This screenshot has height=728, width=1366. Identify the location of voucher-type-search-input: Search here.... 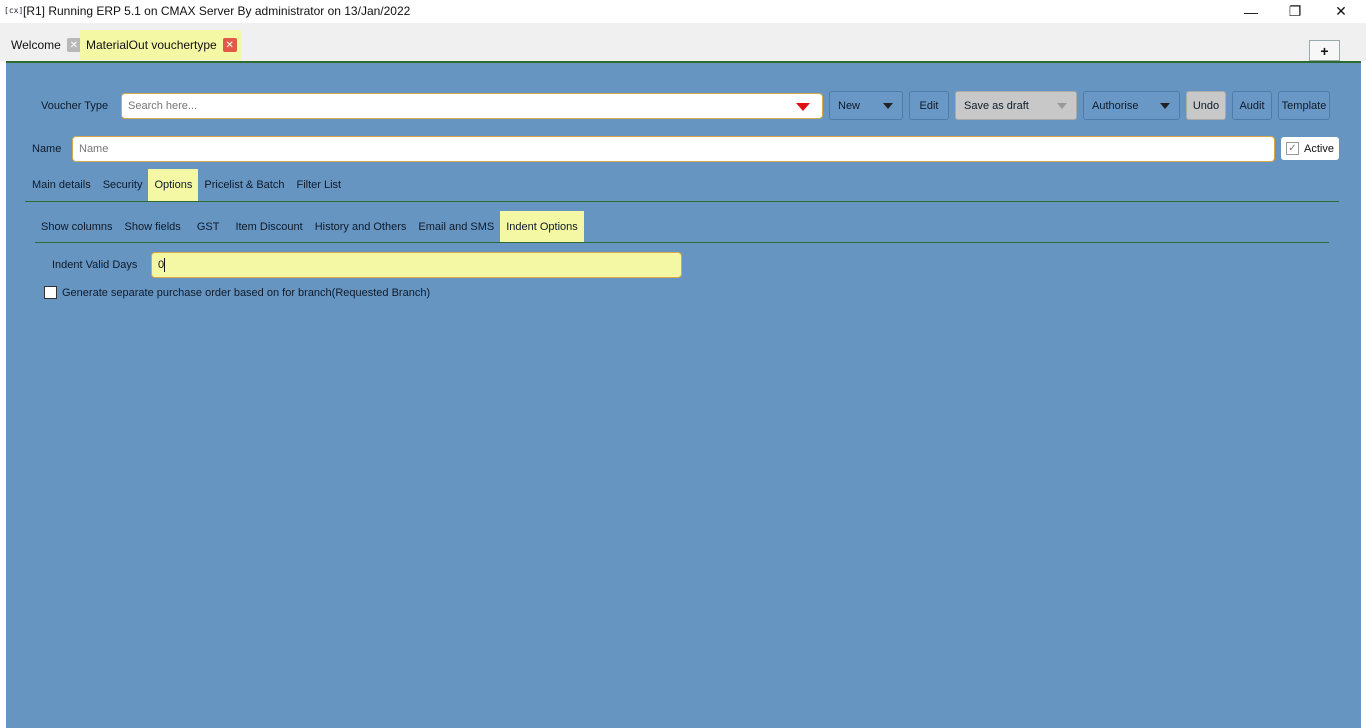
(472, 106).